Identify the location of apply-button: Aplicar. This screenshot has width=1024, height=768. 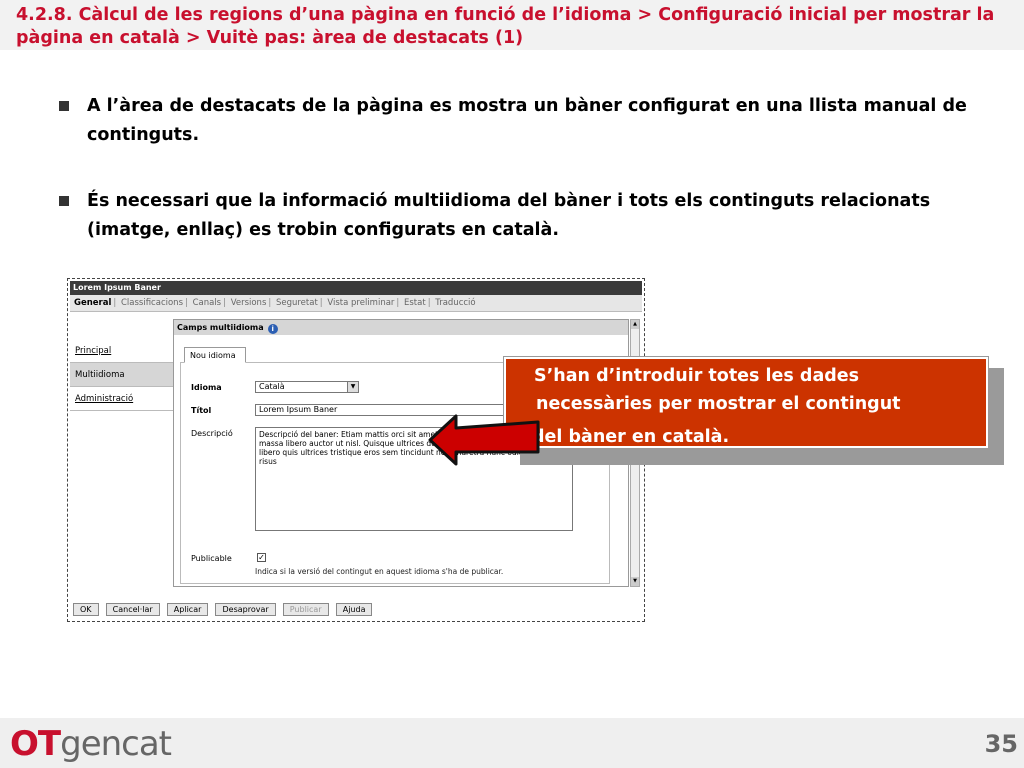
(187, 609).